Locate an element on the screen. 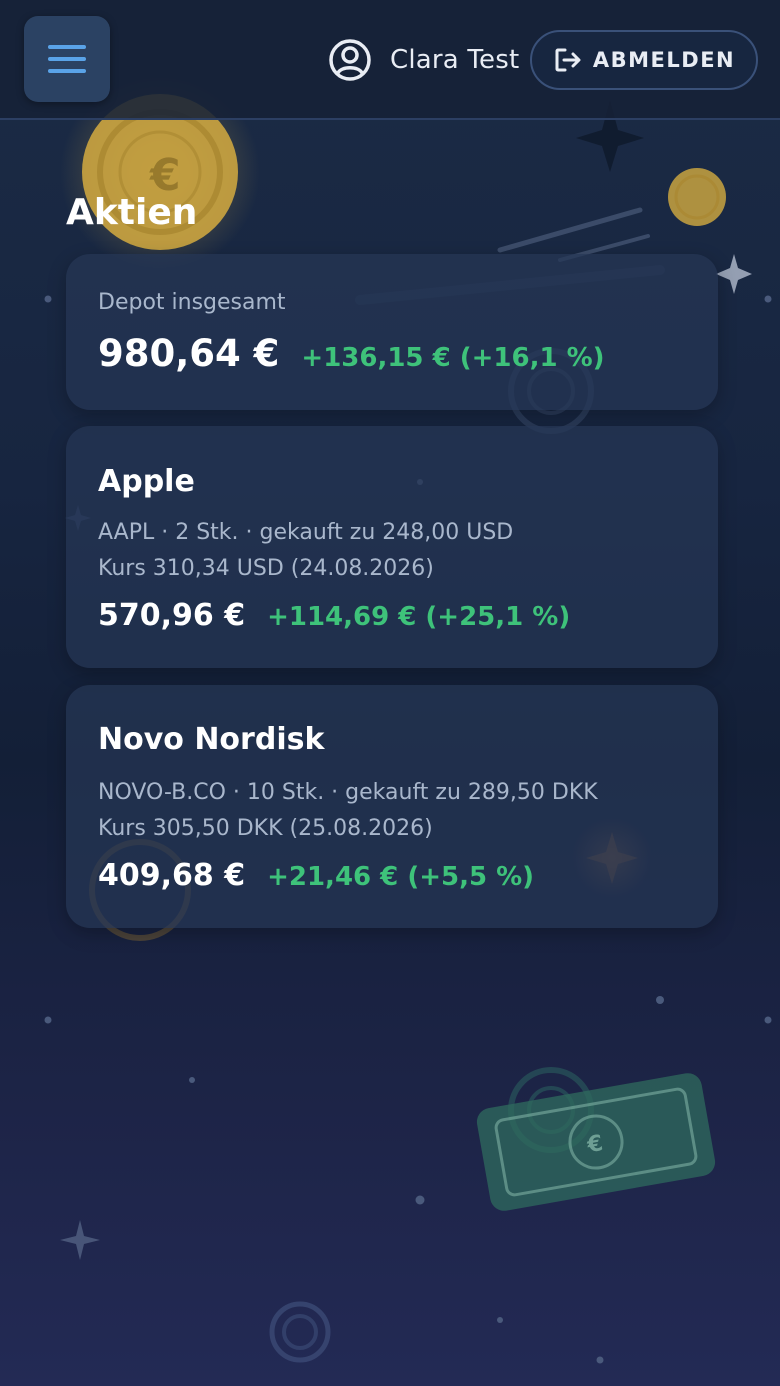 The height and width of the screenshot is (1386, 780). logout-button: ABMELDEN is located at coordinates (644, 60).